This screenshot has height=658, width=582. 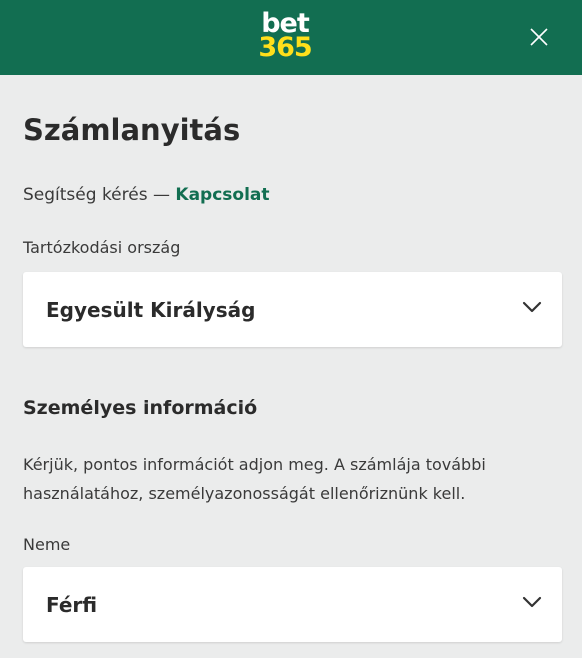 I want to click on logo-text-bottom: 365, so click(x=285, y=47).